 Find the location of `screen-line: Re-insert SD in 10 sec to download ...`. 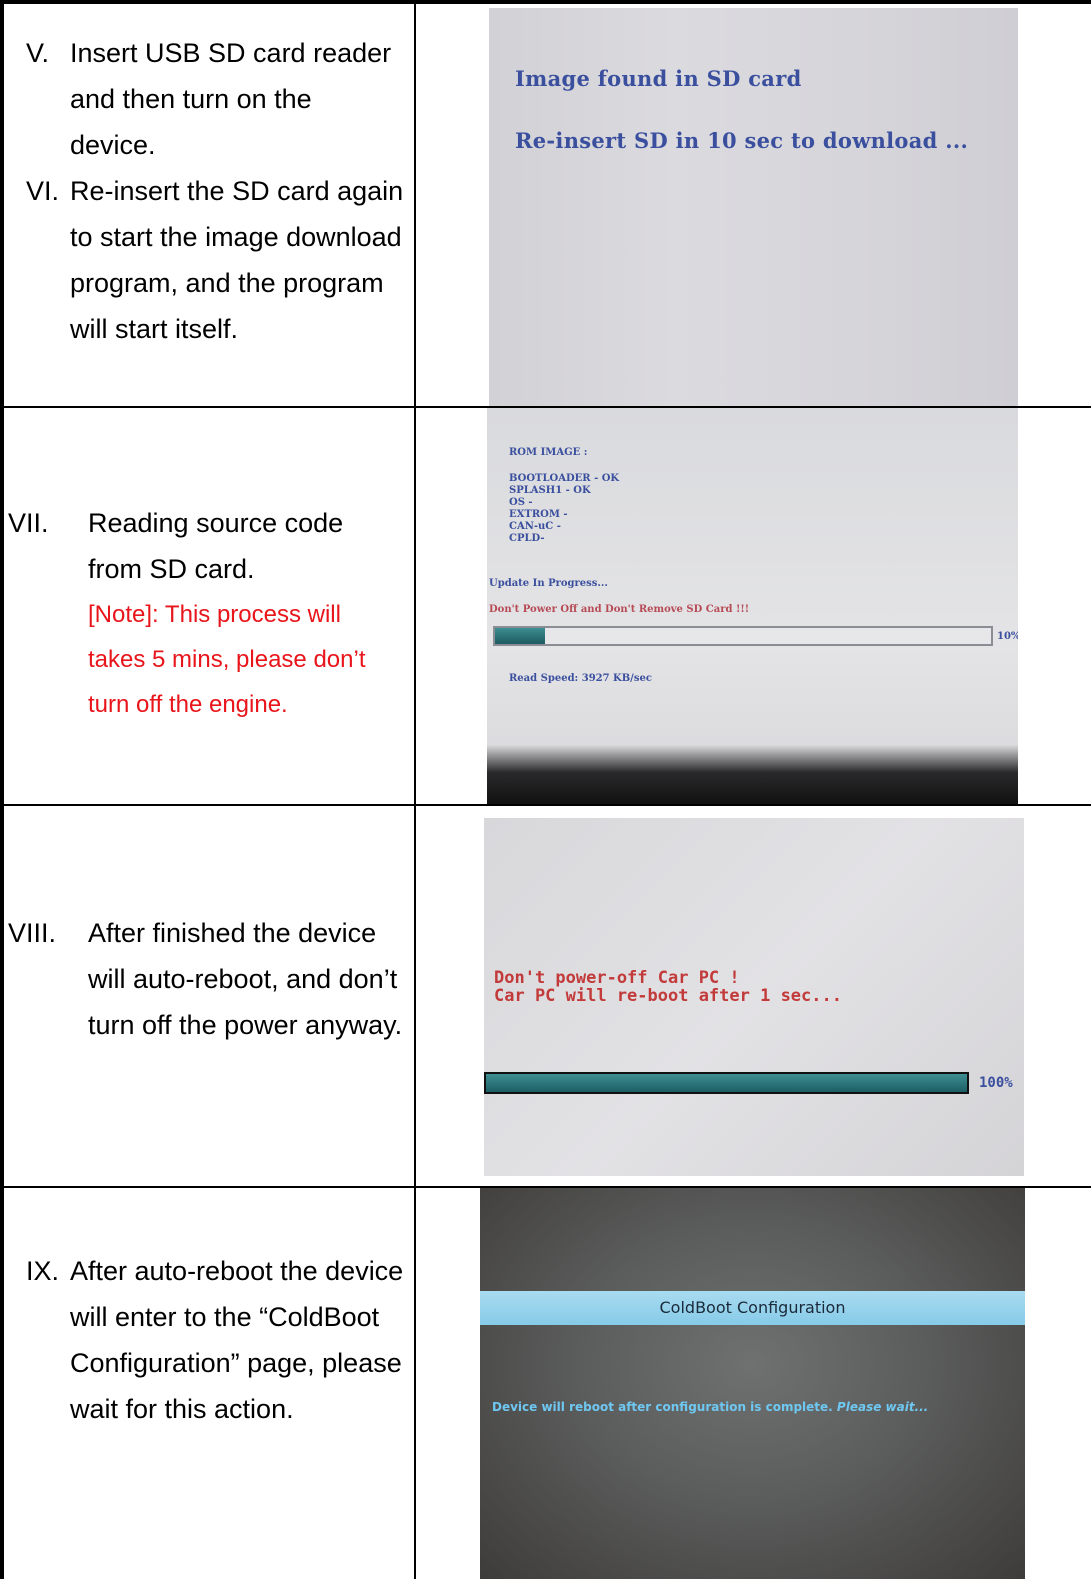

screen-line: Re-insert SD in 10 sec to download ... is located at coordinates (742, 140).